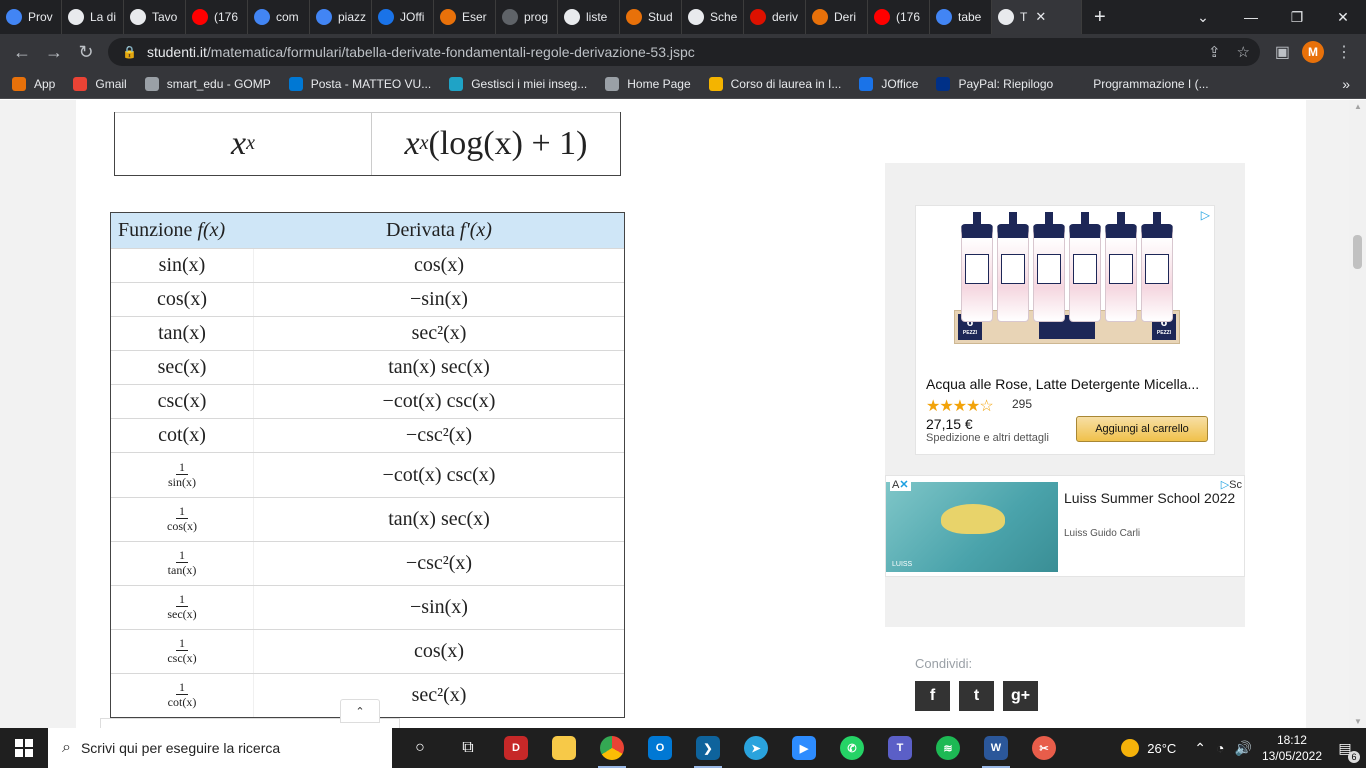 The height and width of the screenshot is (768, 1366). I want to click on fraction: 1 cos(x), so click(182, 519).